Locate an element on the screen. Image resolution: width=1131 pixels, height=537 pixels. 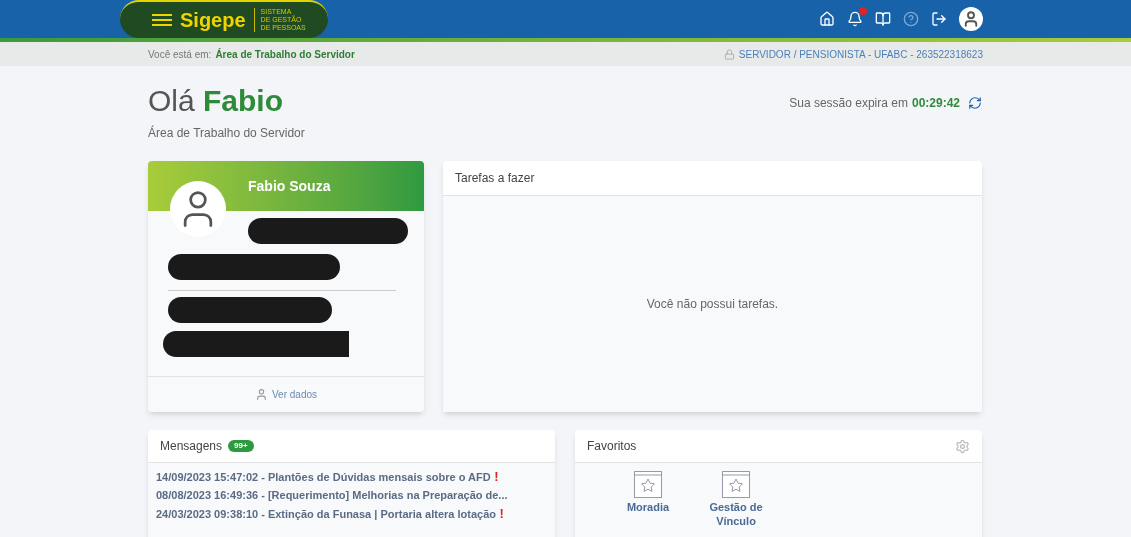
empty-message: Você não possui tarefas. is located at coordinates (712, 304).